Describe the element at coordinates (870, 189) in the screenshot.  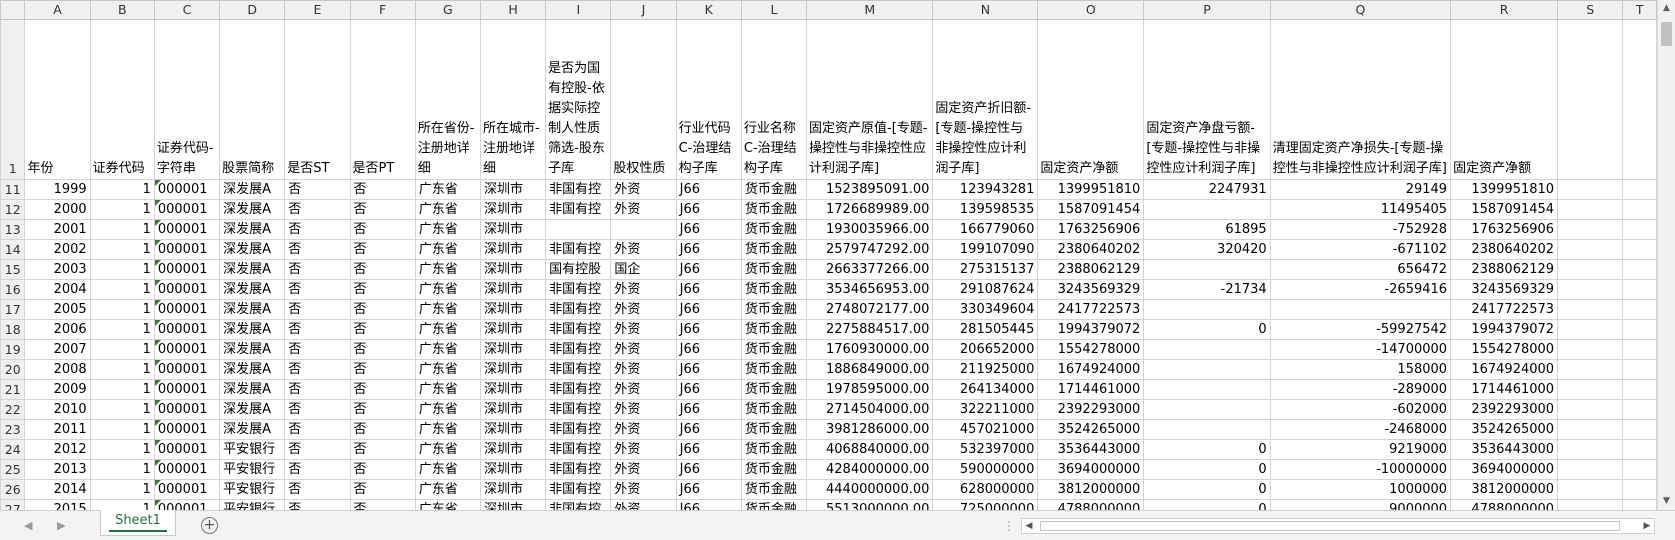
I see `cell: 1523895091.00` at that location.